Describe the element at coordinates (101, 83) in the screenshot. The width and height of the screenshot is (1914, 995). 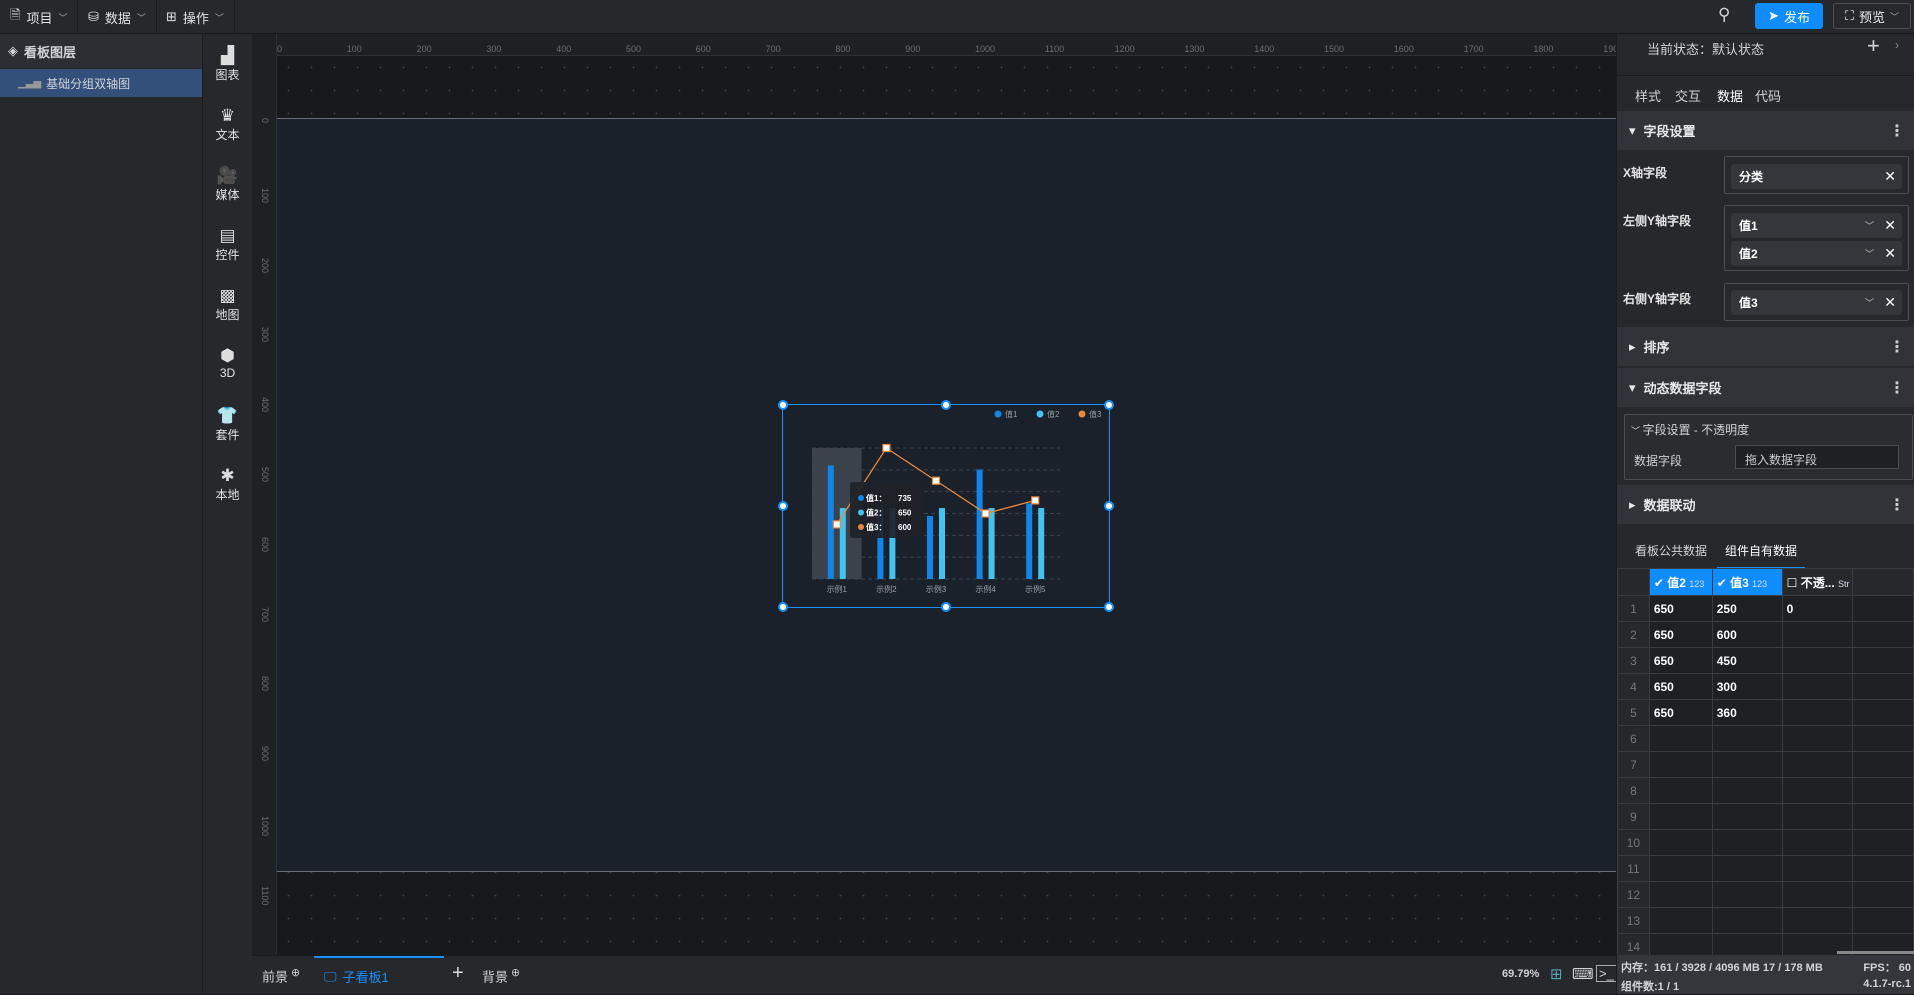
I see `layer-item: ▁▃▅ 基础分组双轴图` at that location.